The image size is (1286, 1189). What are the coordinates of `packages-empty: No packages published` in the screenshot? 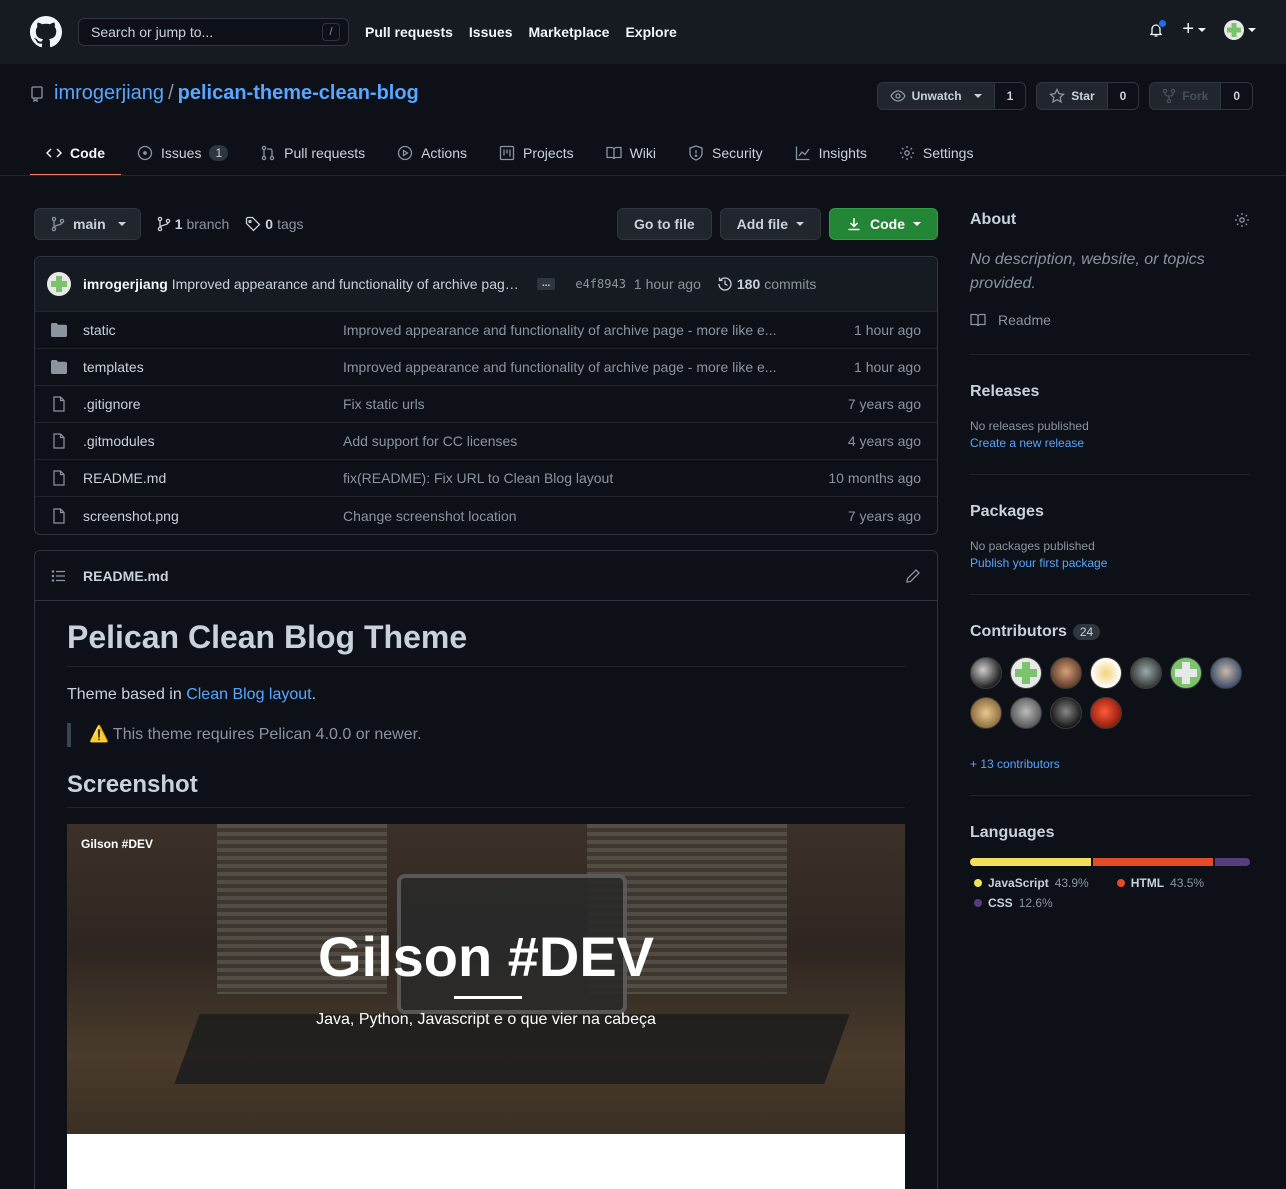 It's located at (1032, 546).